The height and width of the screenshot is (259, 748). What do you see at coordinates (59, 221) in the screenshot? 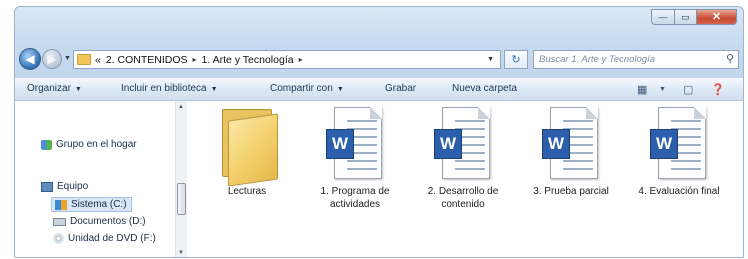
I see `drive-icon` at bounding box center [59, 221].